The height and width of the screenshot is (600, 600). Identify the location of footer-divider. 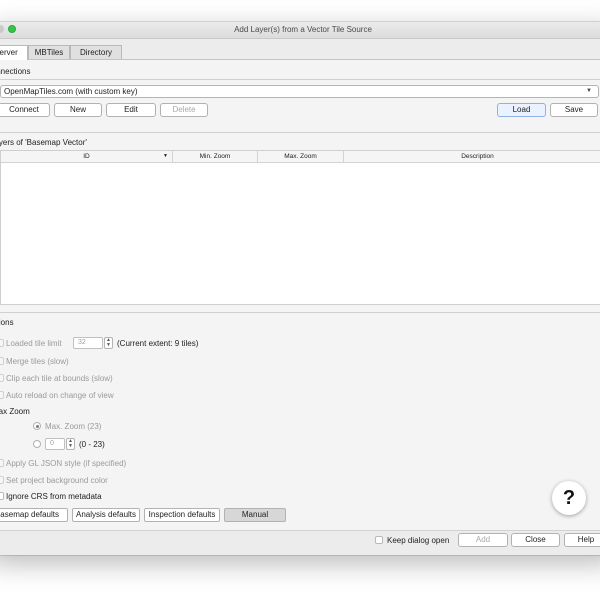
(300, 530).